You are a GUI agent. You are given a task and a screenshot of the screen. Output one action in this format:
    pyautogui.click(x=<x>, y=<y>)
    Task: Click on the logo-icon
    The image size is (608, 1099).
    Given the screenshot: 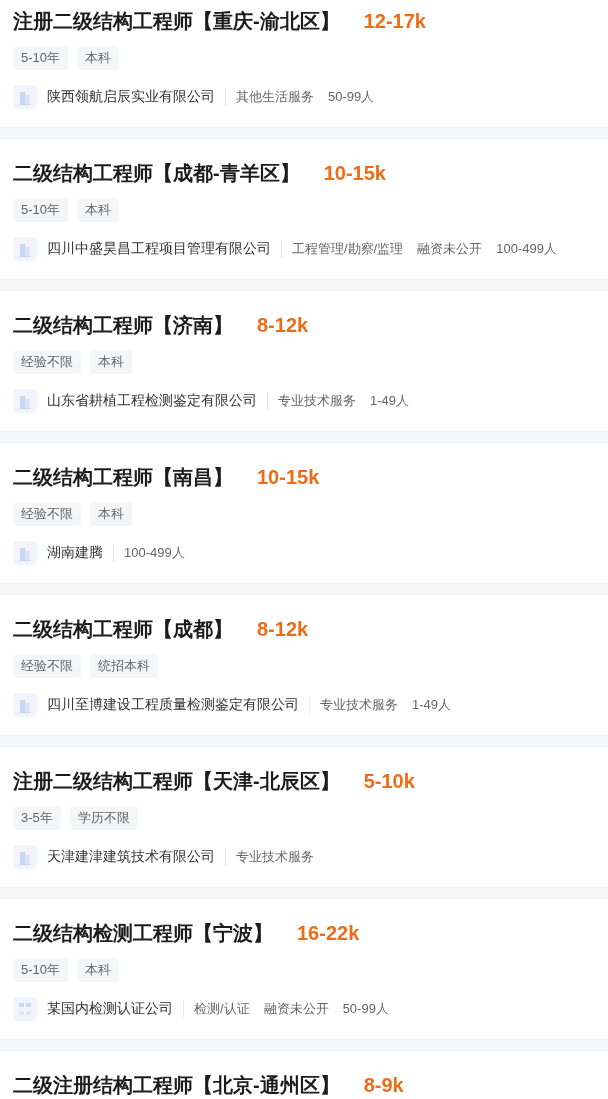 What is the action you would take?
    pyautogui.click(x=25, y=1009)
    